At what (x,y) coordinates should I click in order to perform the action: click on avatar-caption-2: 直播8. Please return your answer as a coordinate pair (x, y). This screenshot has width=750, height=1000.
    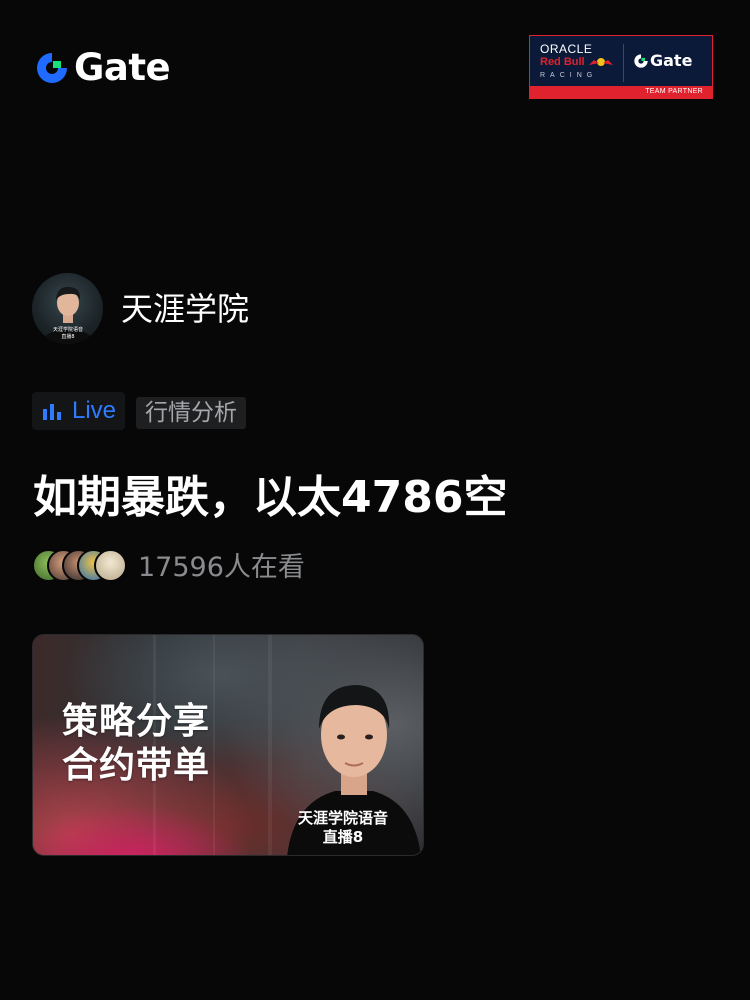
    Looking at the image, I should click on (67, 336).